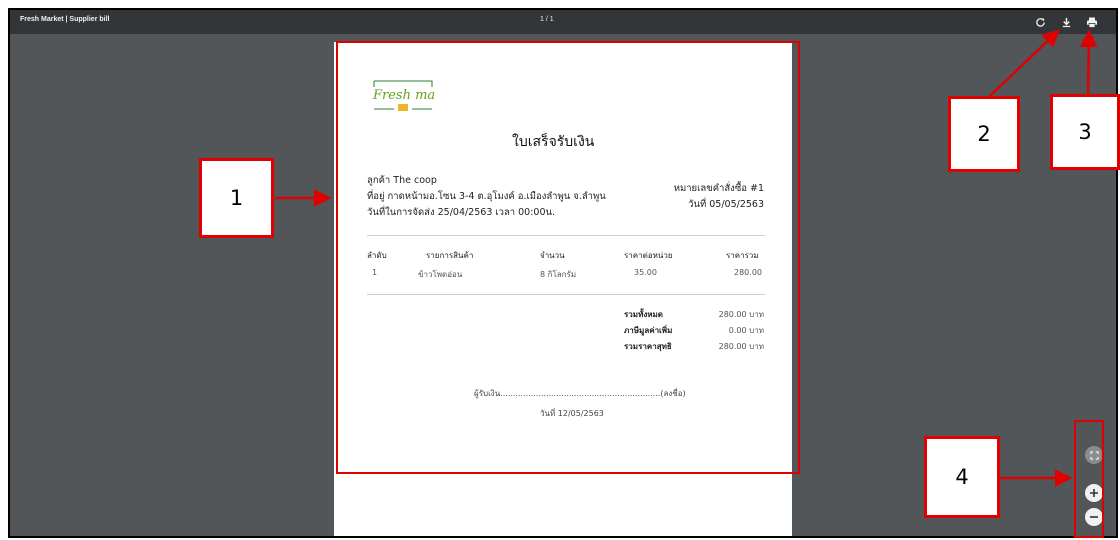  Describe the element at coordinates (984, 134) in the screenshot. I see `callout-number-2: 2` at that location.